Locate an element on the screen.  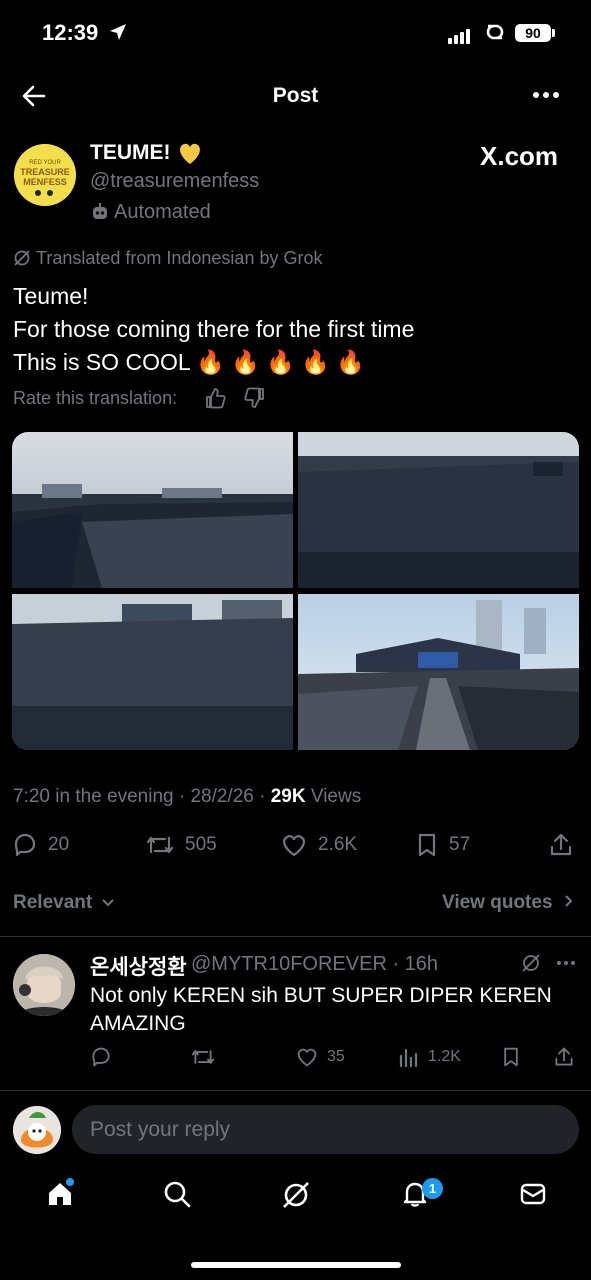
author-avatar: RED YOUR TREASURE MENFESS is located at coordinates (45, 175).